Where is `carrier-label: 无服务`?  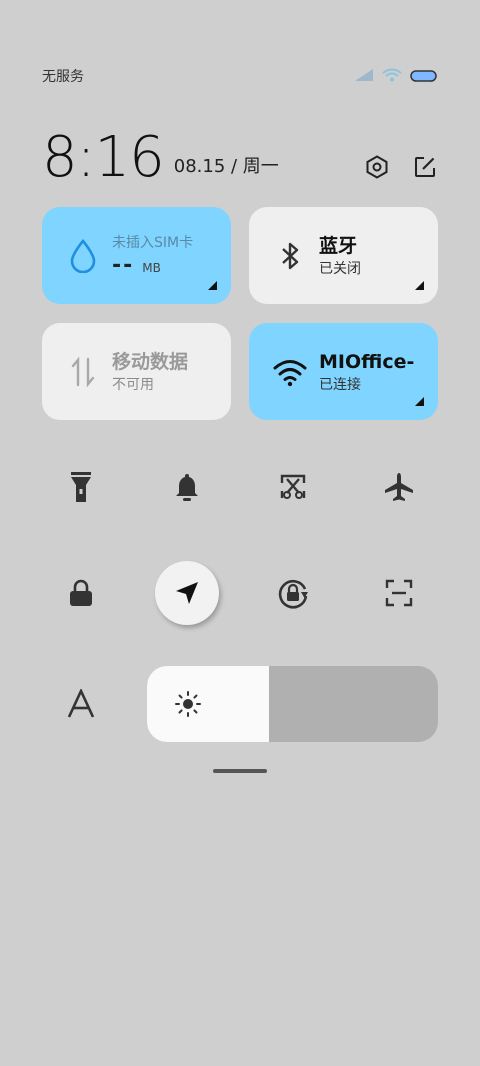 carrier-label: 无服务 is located at coordinates (63, 77).